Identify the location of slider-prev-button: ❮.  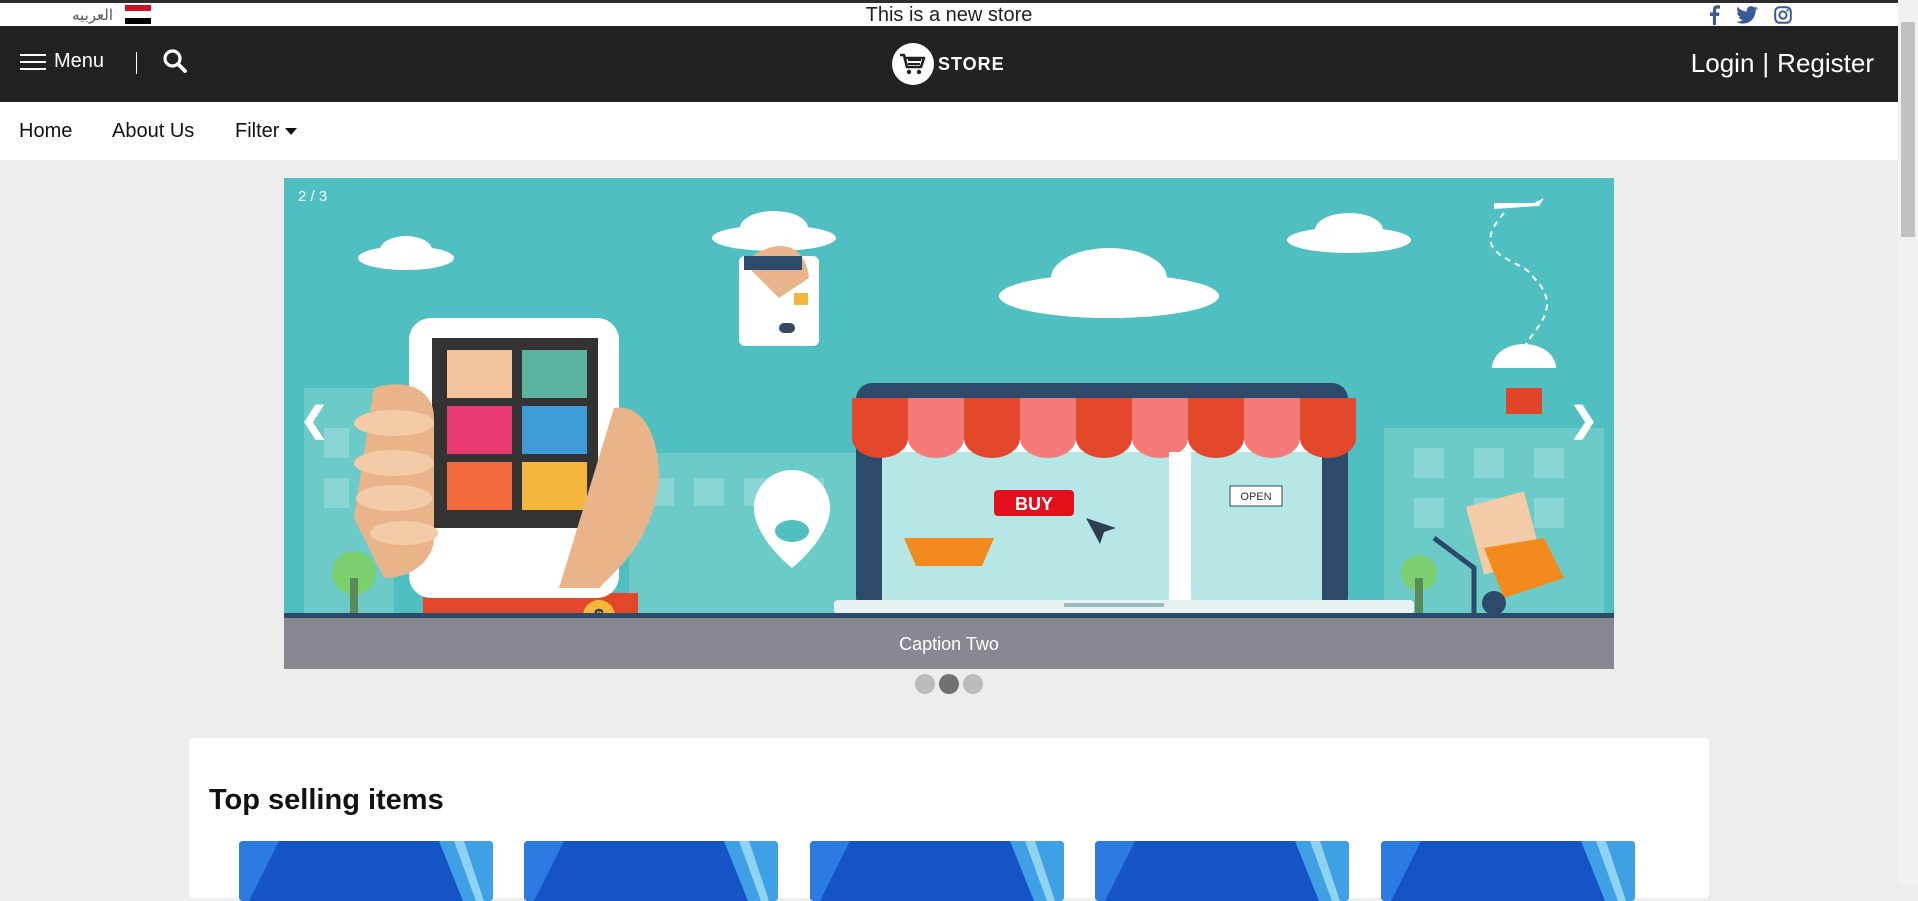
(314, 420).